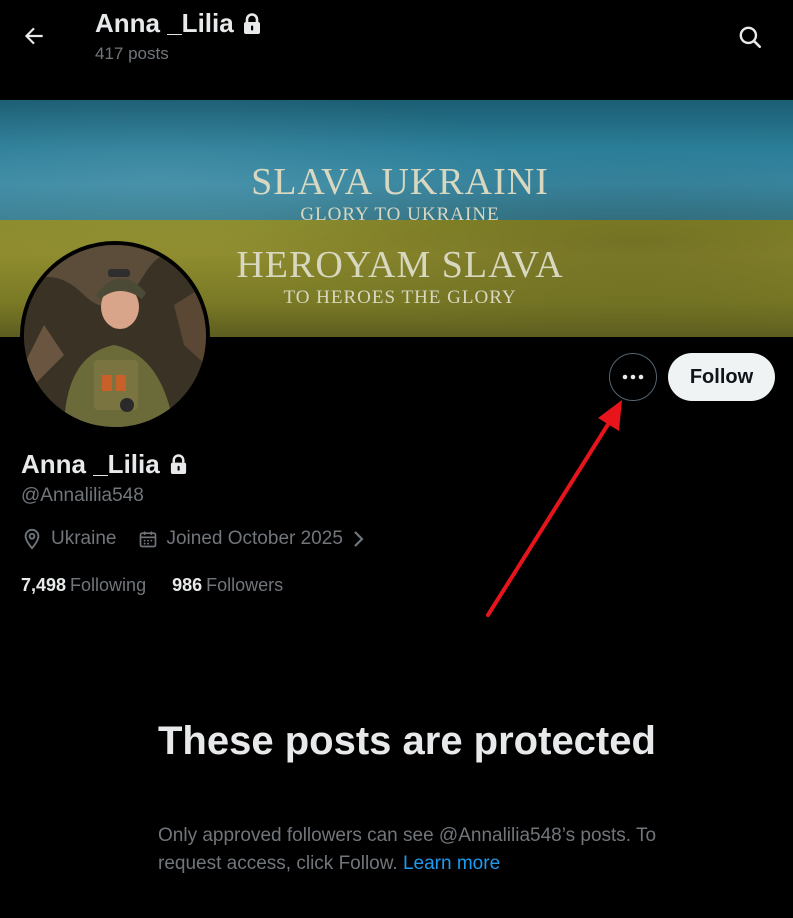 The width and height of the screenshot is (793, 918). Describe the element at coordinates (400, 265) in the screenshot. I see `banner-line-3: HEROYAM SLAVA` at that location.